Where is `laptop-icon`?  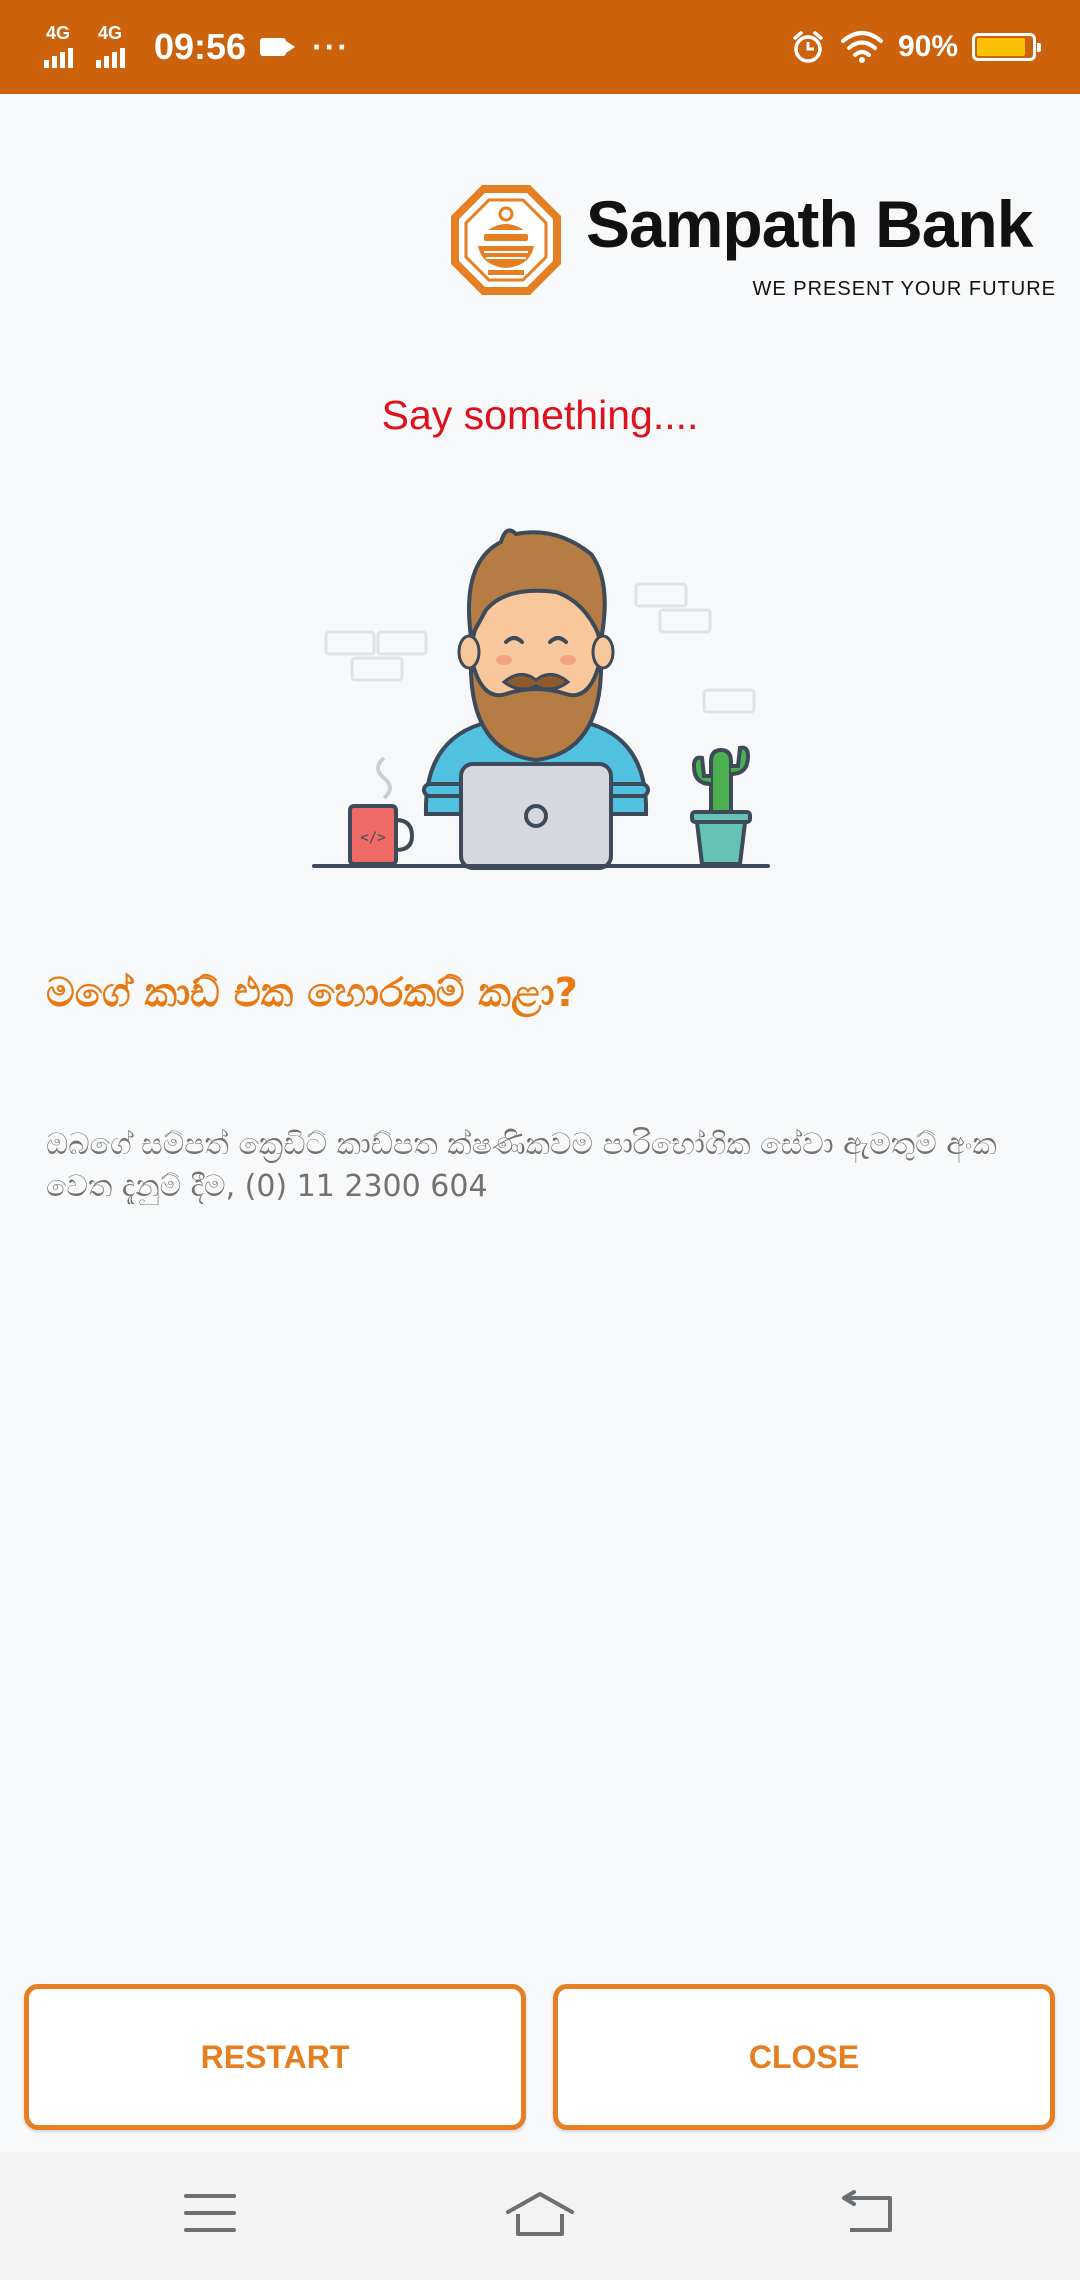
laptop-icon is located at coordinates (536, 816).